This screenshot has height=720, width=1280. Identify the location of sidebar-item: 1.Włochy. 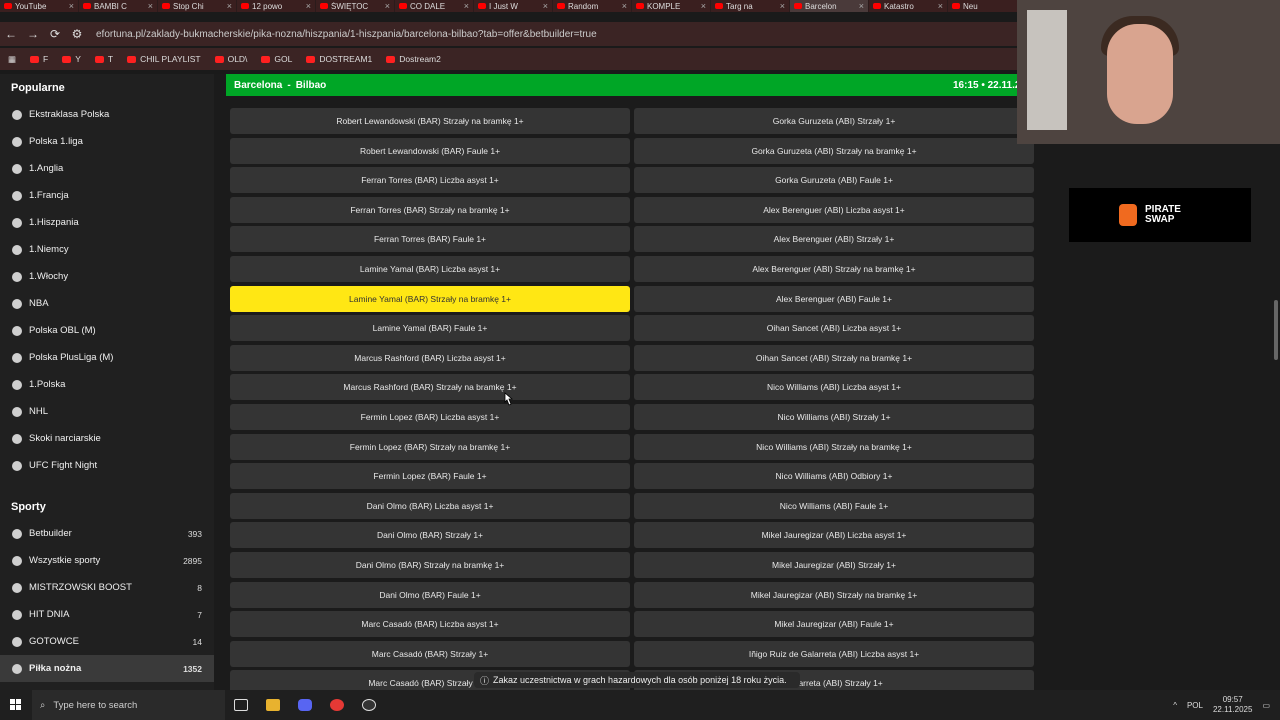
(107, 276).